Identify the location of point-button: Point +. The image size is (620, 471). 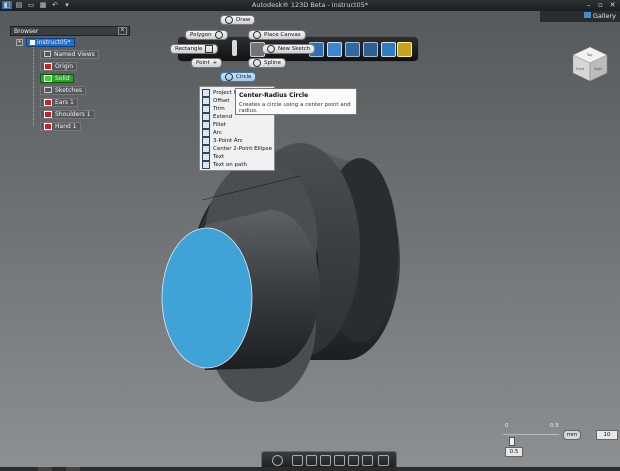
(207, 63).